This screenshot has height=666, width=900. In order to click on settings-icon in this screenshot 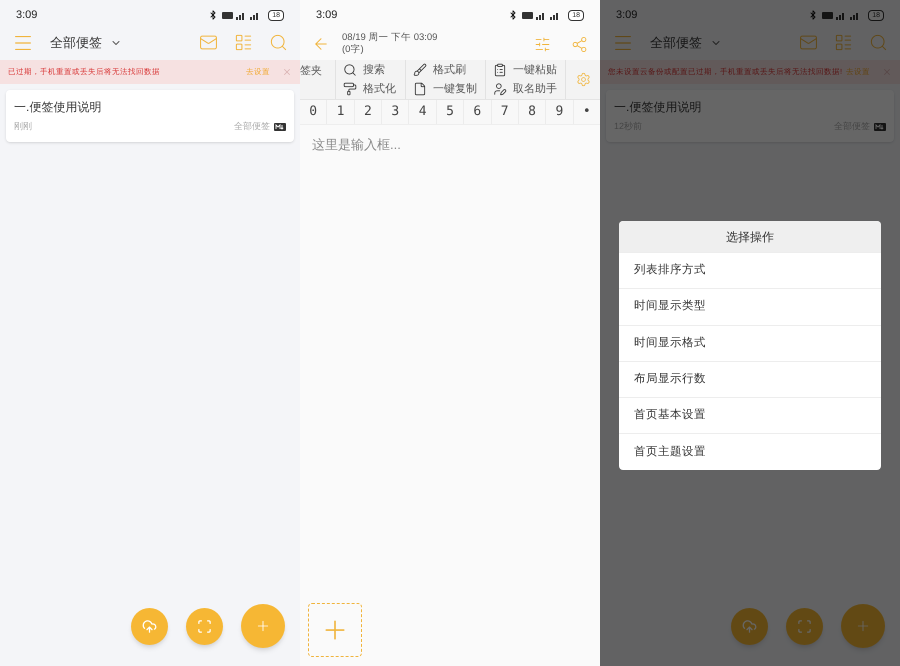, I will do `click(583, 79)`.